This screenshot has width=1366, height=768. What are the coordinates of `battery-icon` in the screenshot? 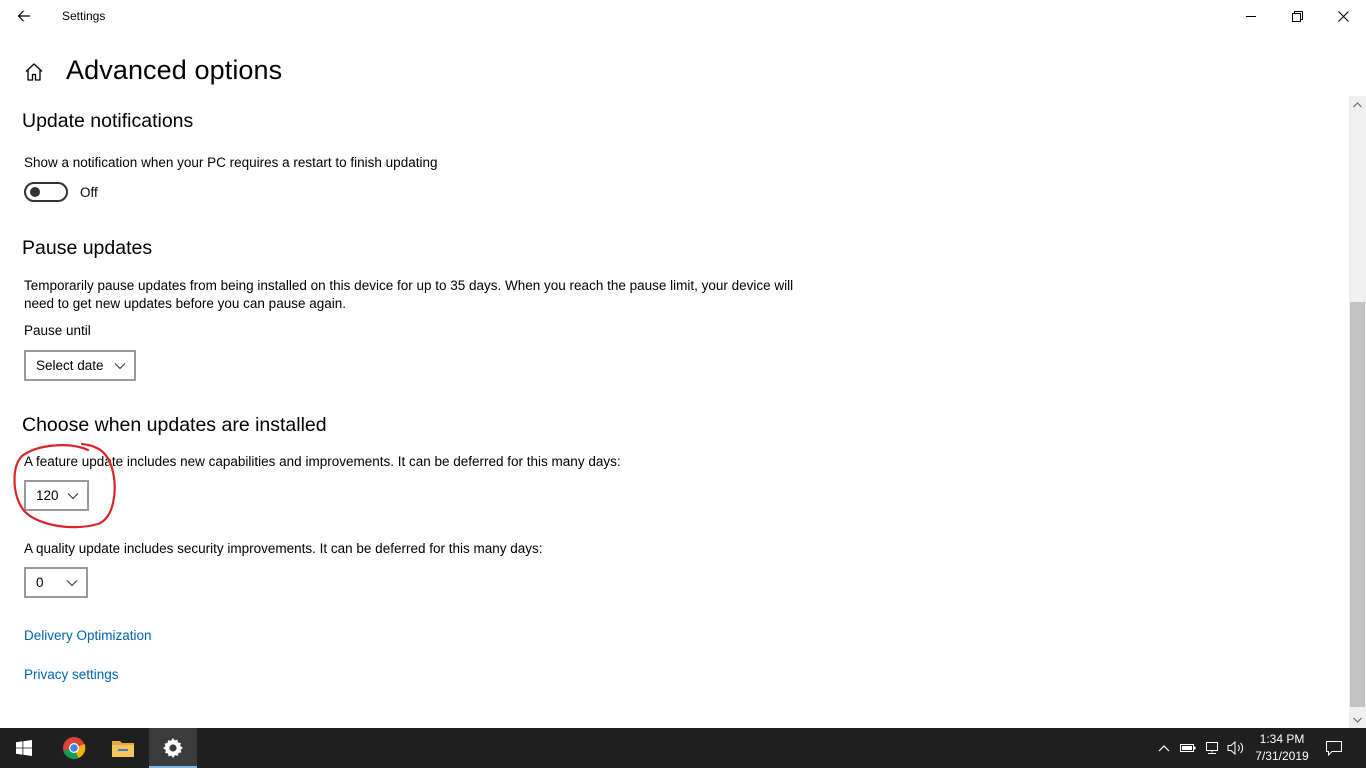 It's located at (1188, 748).